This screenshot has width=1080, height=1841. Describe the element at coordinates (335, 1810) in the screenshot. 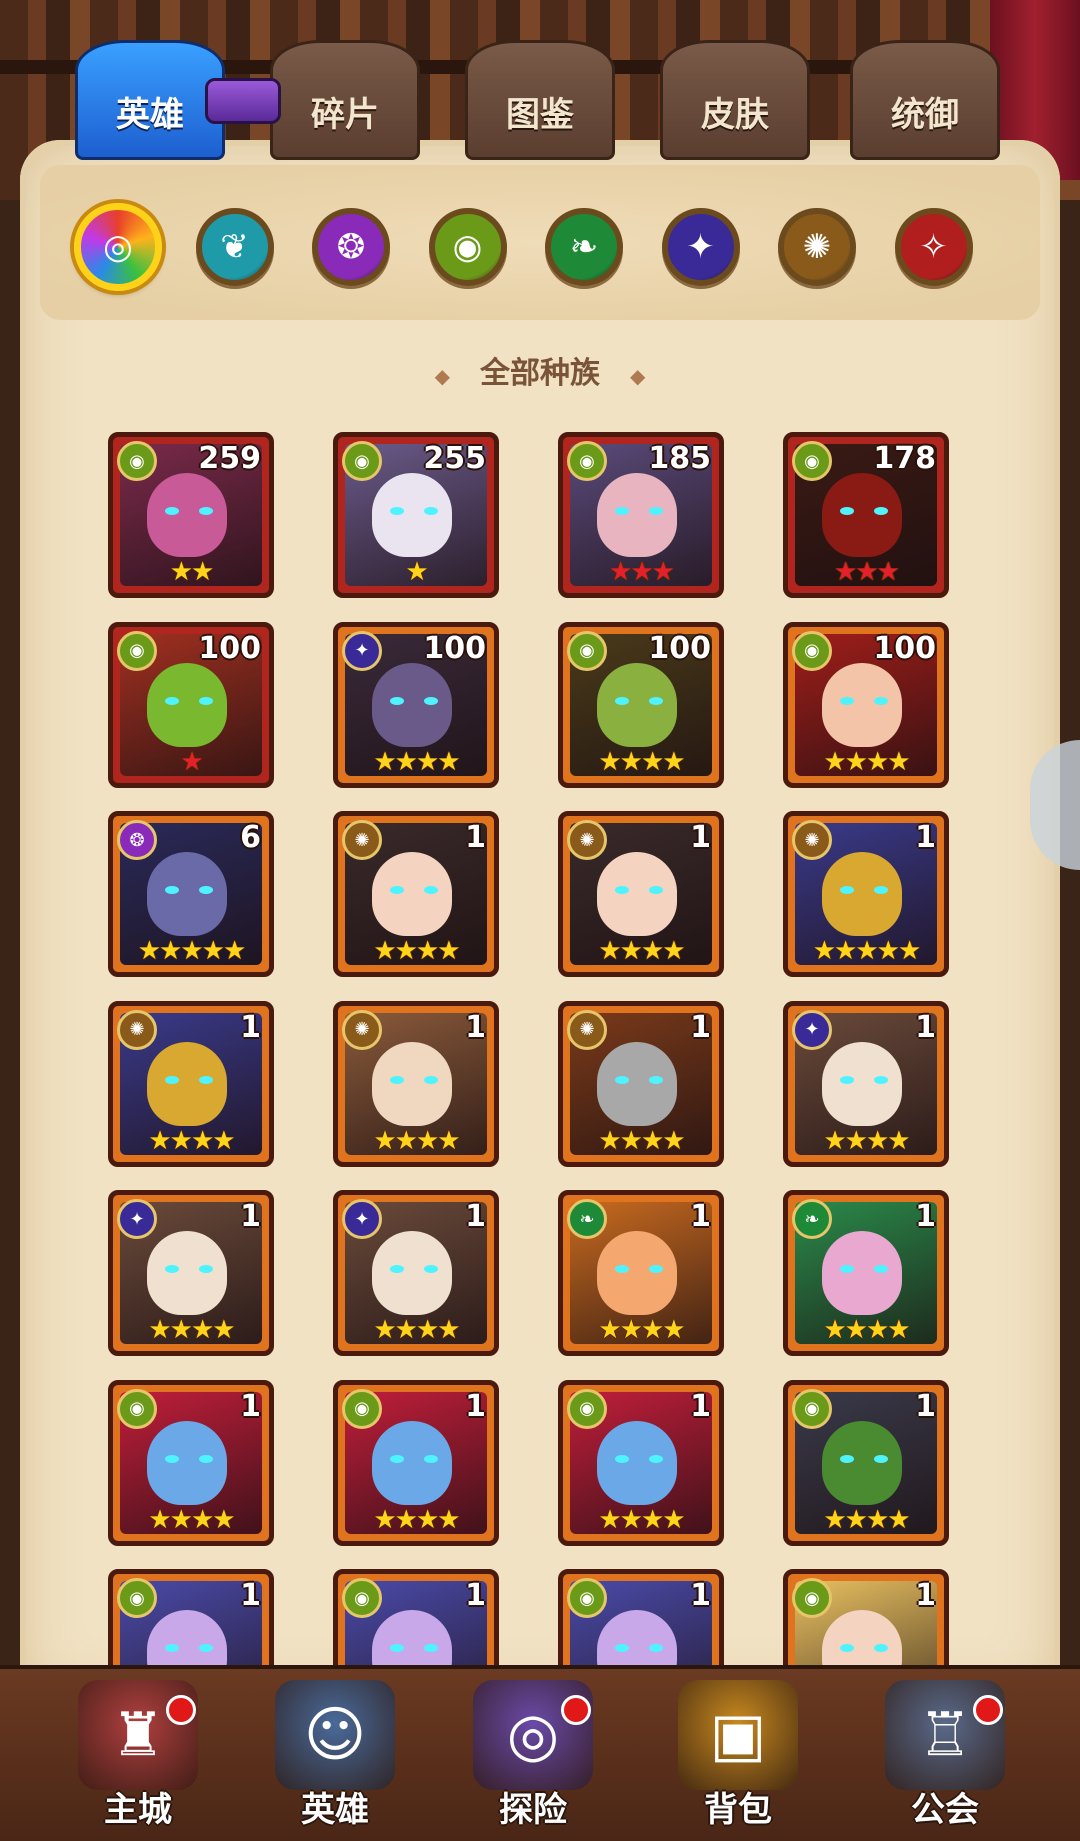

I see `nav-label: 英雄` at that location.